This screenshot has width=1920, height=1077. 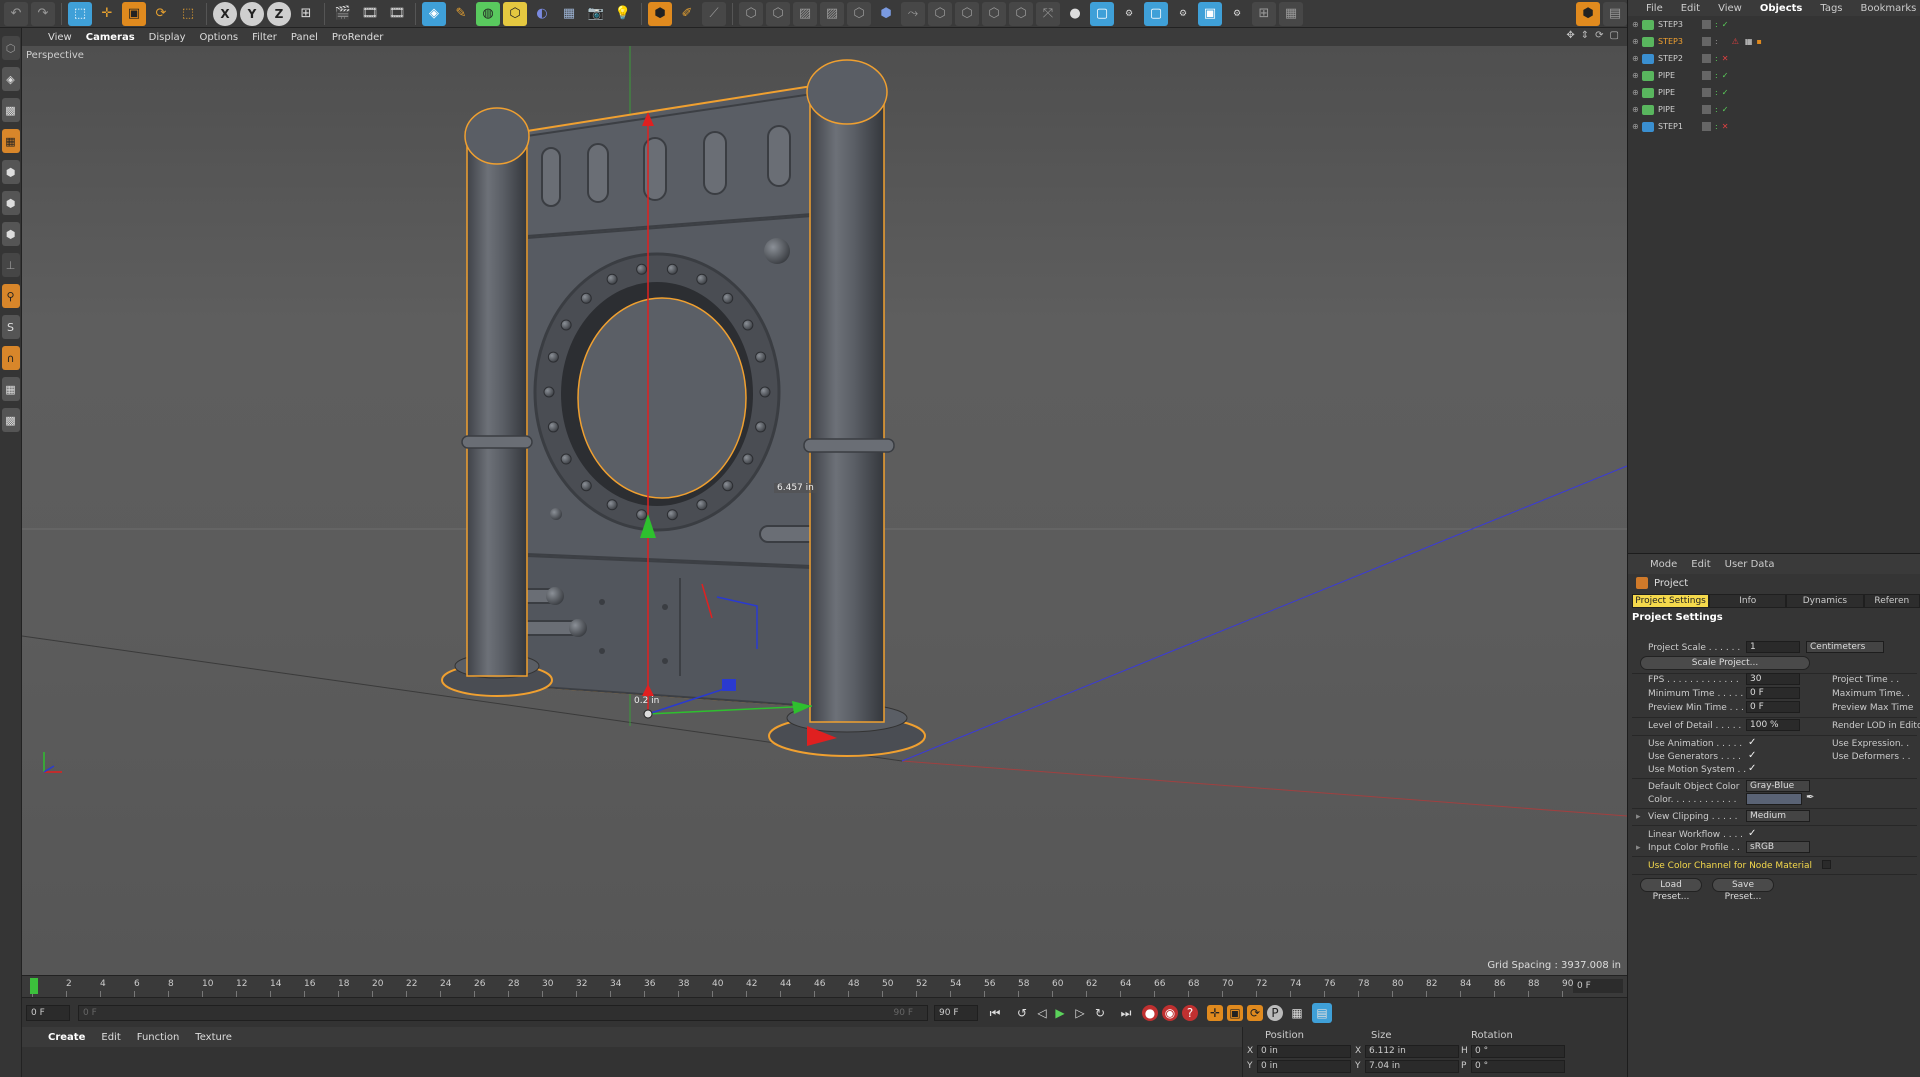 I want to click on workplane-mode-icon: ⬡, so click(x=967, y=13).